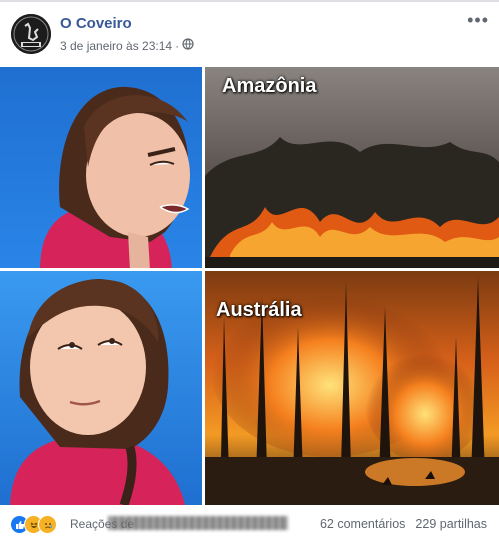 This screenshot has width=499, height=544. I want to click on post-meta: 3 de janeiro às 23:14 ·, so click(127, 45).